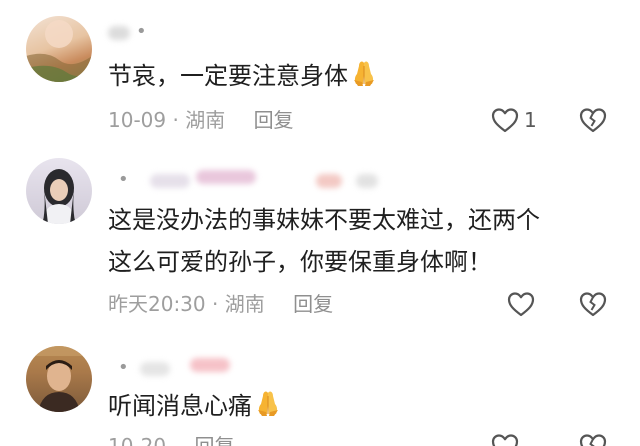  Describe the element at coordinates (220, 304) in the screenshot. I see `comment-meta: 昨天20:30 · 湖南 回复` at that location.